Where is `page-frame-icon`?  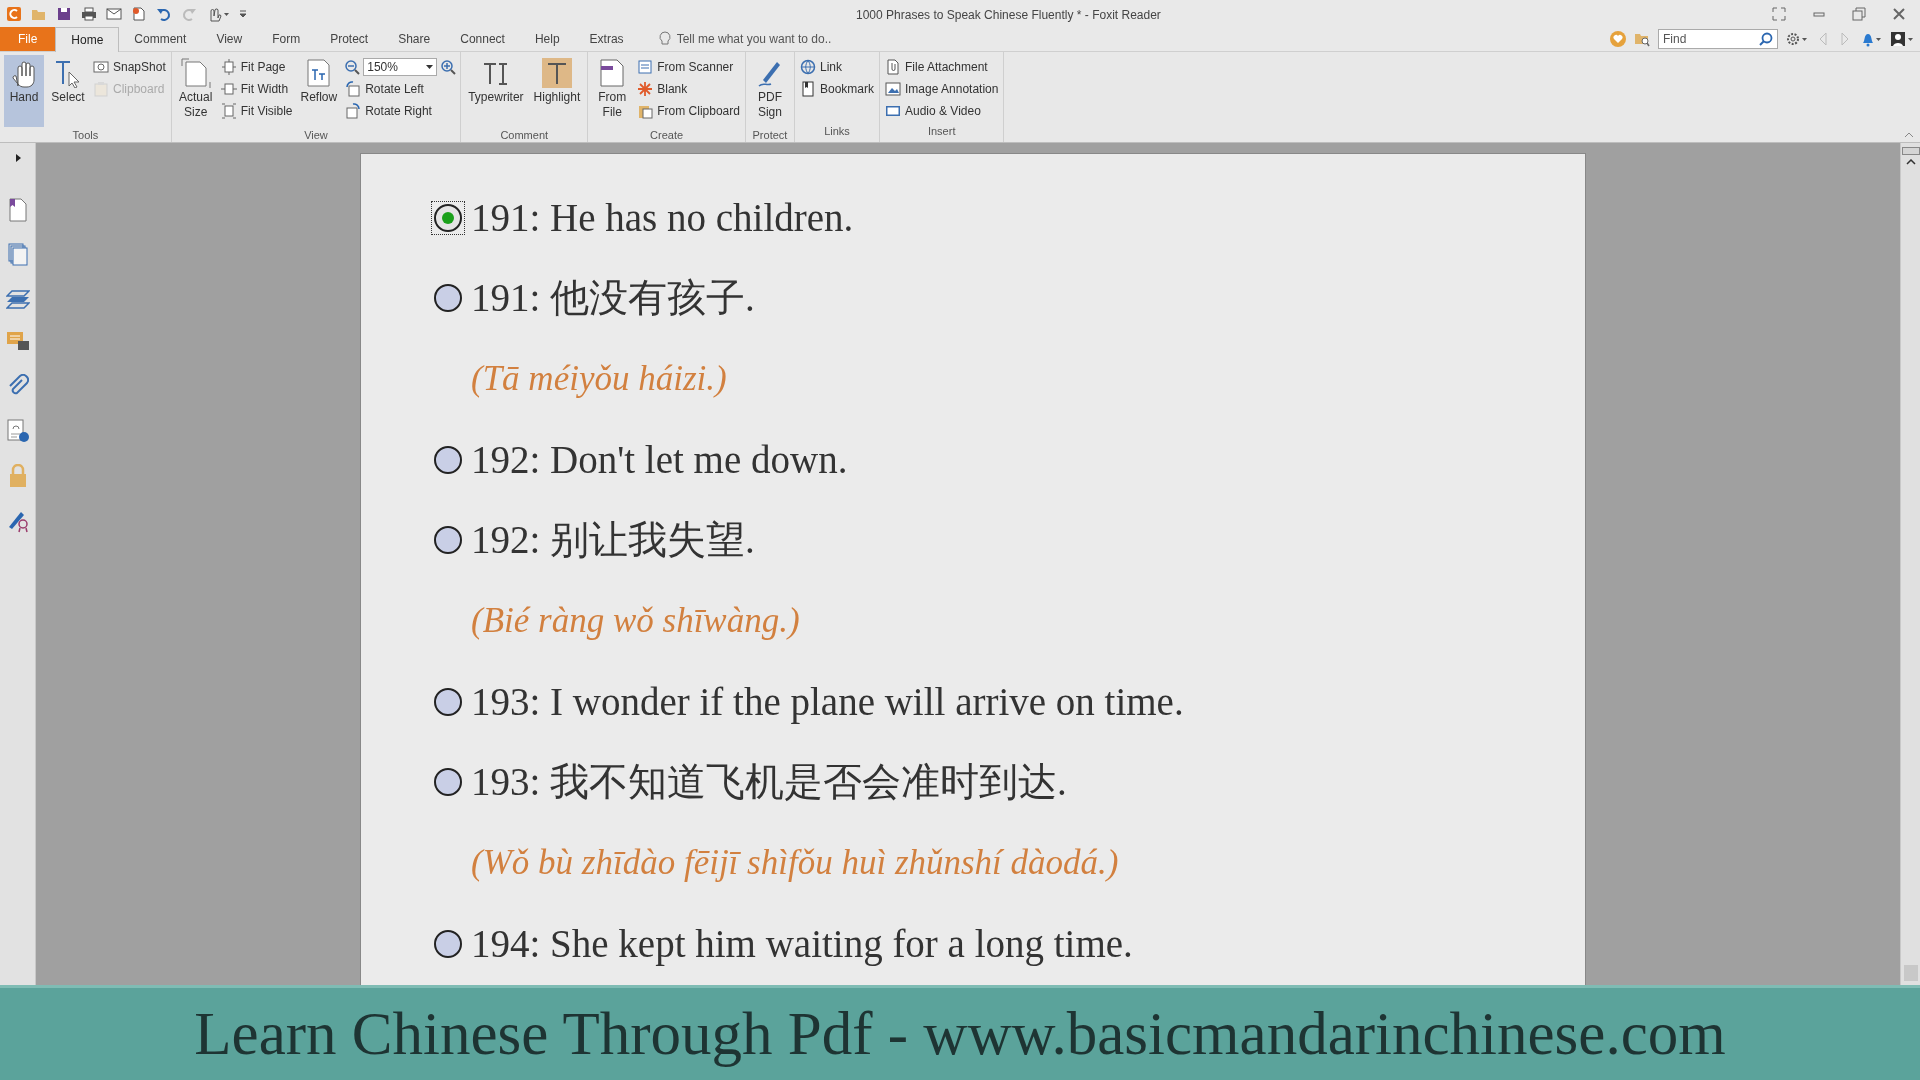
page-frame-icon is located at coordinates (195, 73).